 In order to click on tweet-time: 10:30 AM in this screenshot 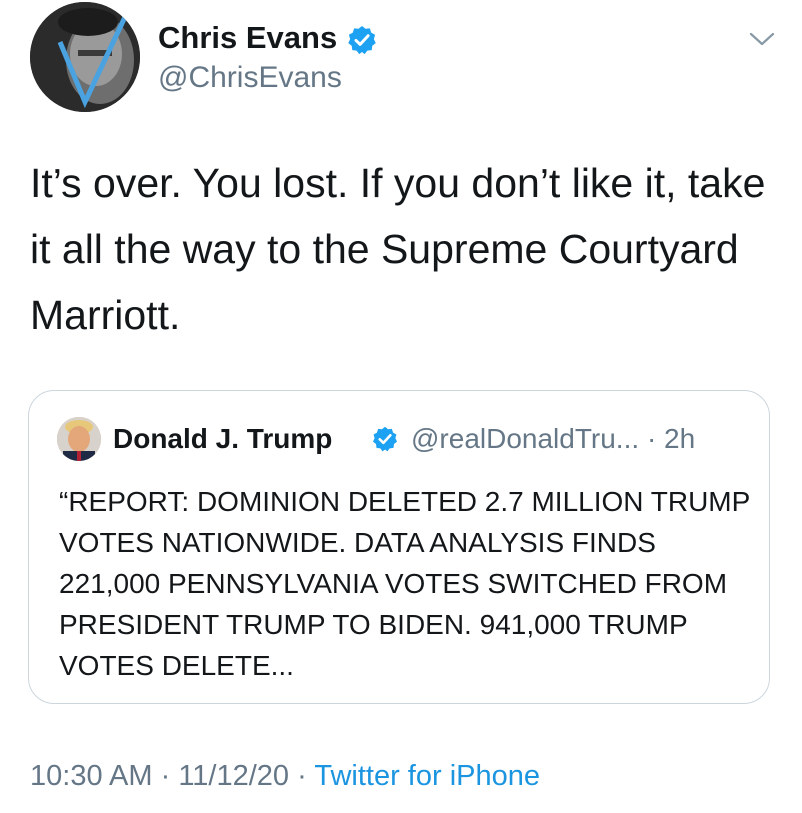, I will do `click(91, 776)`.